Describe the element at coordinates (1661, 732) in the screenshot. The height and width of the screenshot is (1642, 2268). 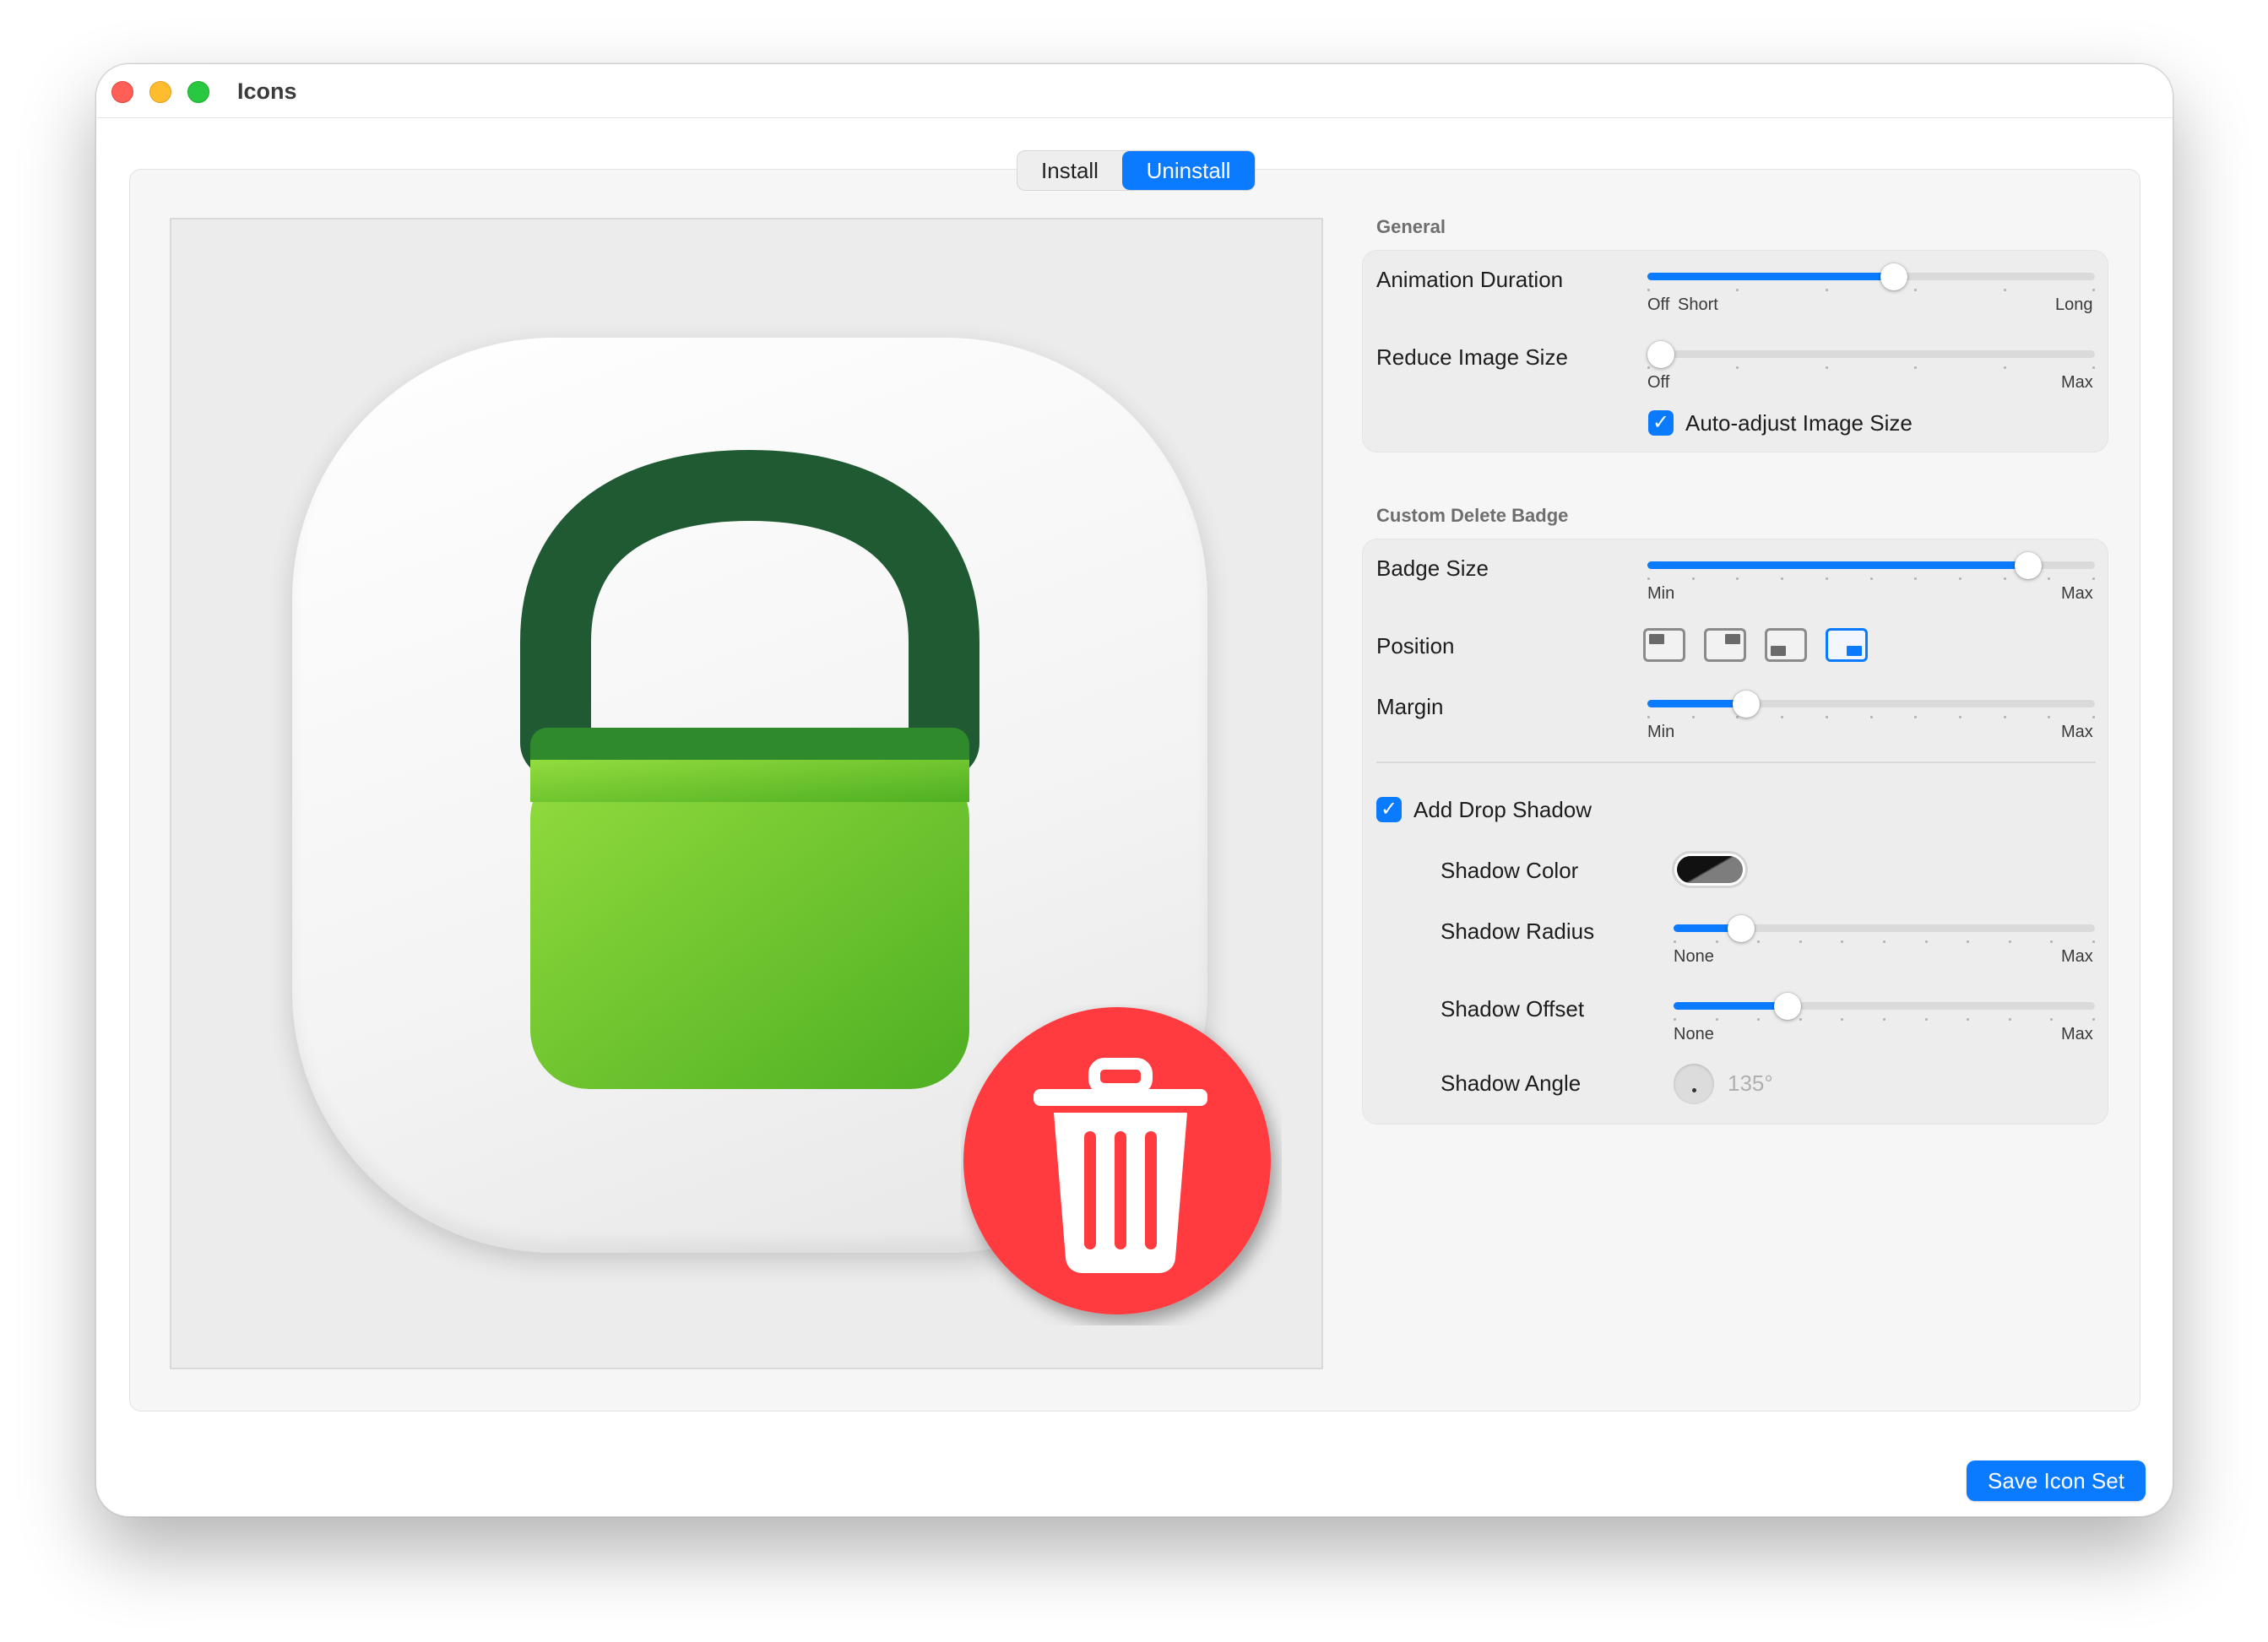
I see `margin-min: Min` at that location.